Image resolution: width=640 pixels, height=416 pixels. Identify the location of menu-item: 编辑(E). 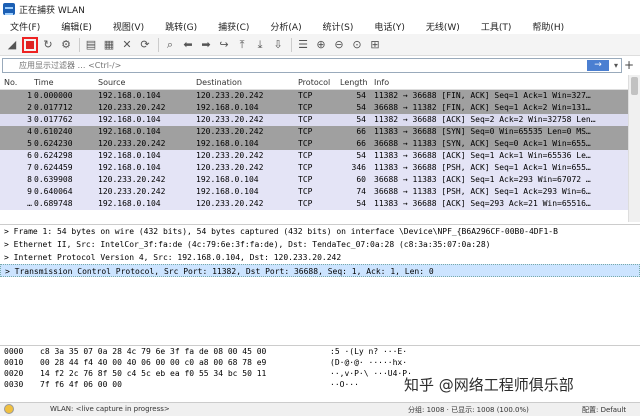
(77, 26).